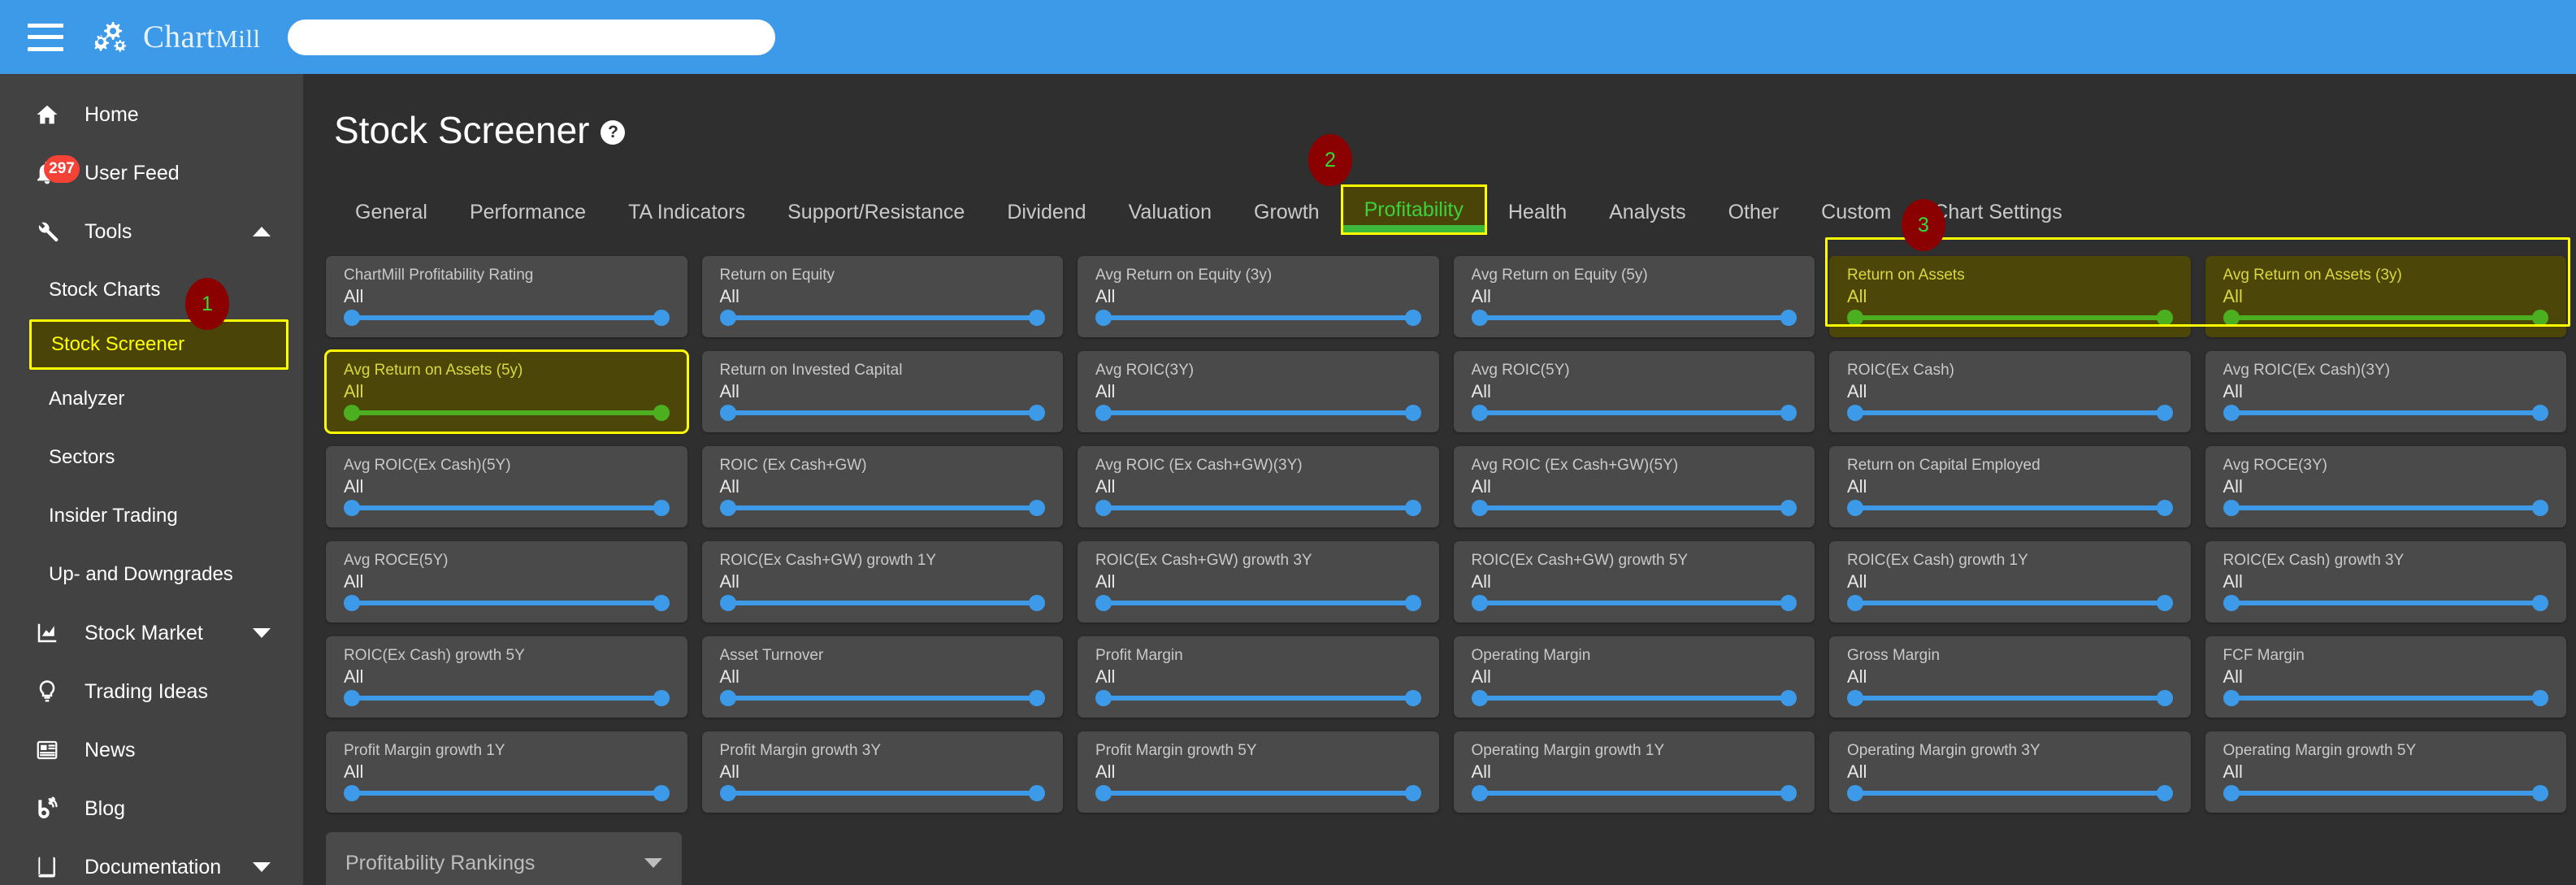  What do you see at coordinates (2385, 582) in the screenshot?
I see `filter-roic-ex-cash-growth-3y: ROIC(Ex Cash) growth 3Y All` at bounding box center [2385, 582].